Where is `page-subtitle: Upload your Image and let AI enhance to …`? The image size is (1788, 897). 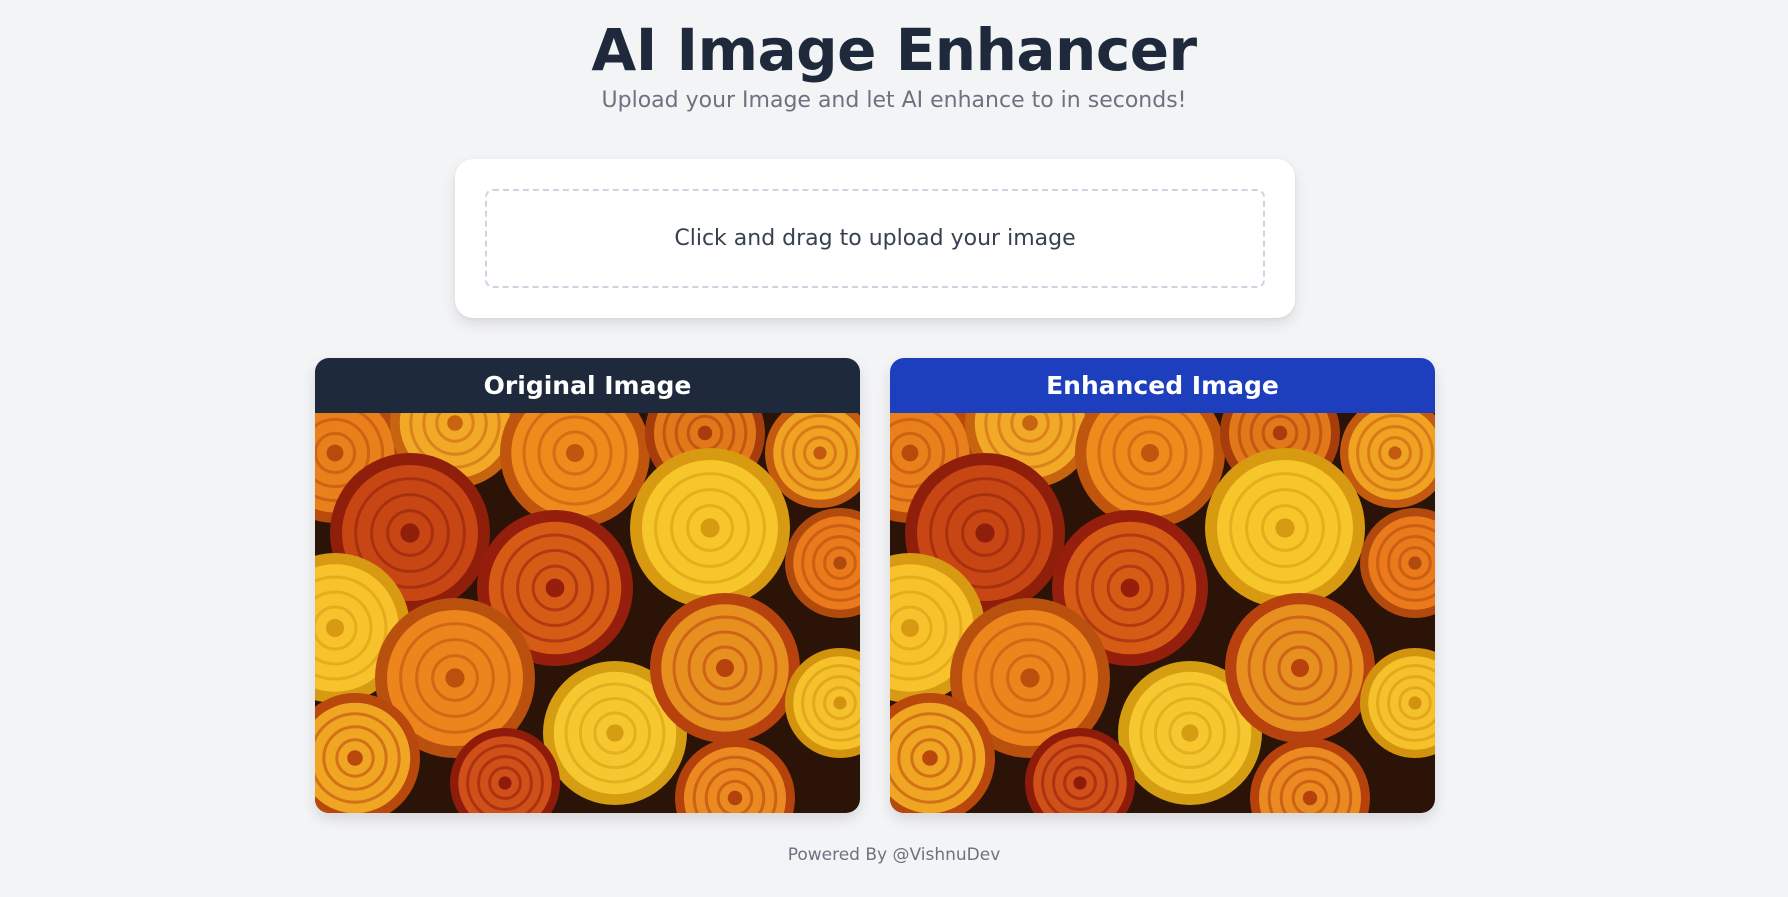 page-subtitle: Upload your Image and let AI enhance to … is located at coordinates (894, 100).